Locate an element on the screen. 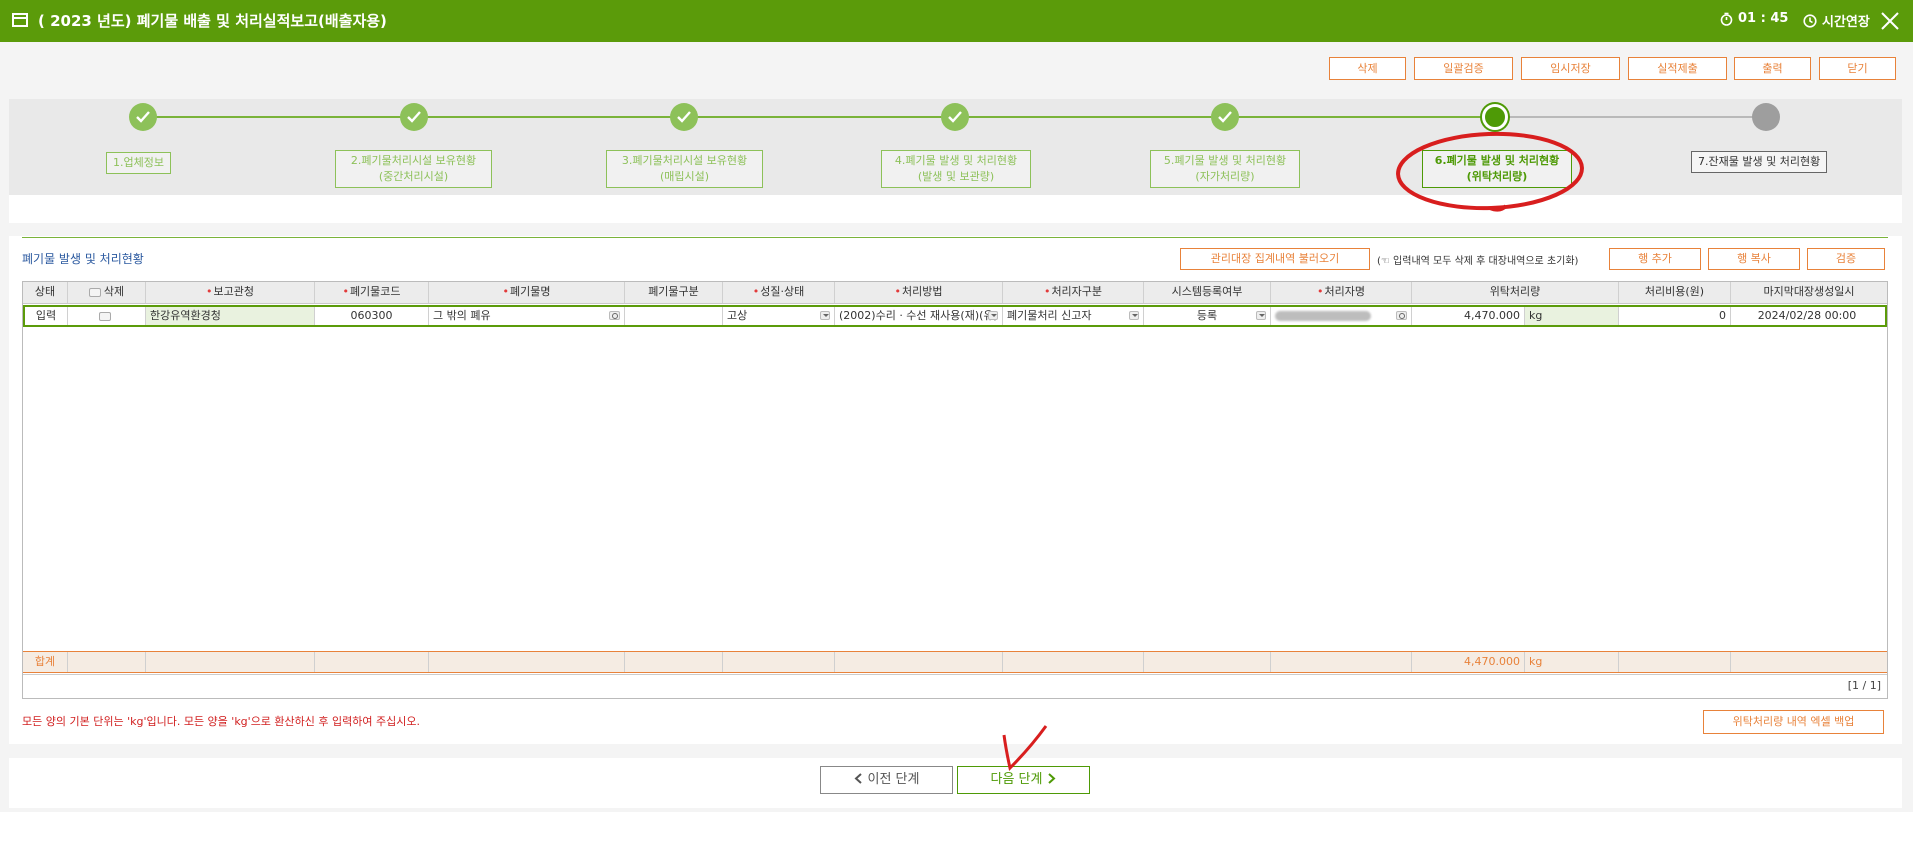  total-amount: 4,470.000 is located at coordinates (1468, 662).